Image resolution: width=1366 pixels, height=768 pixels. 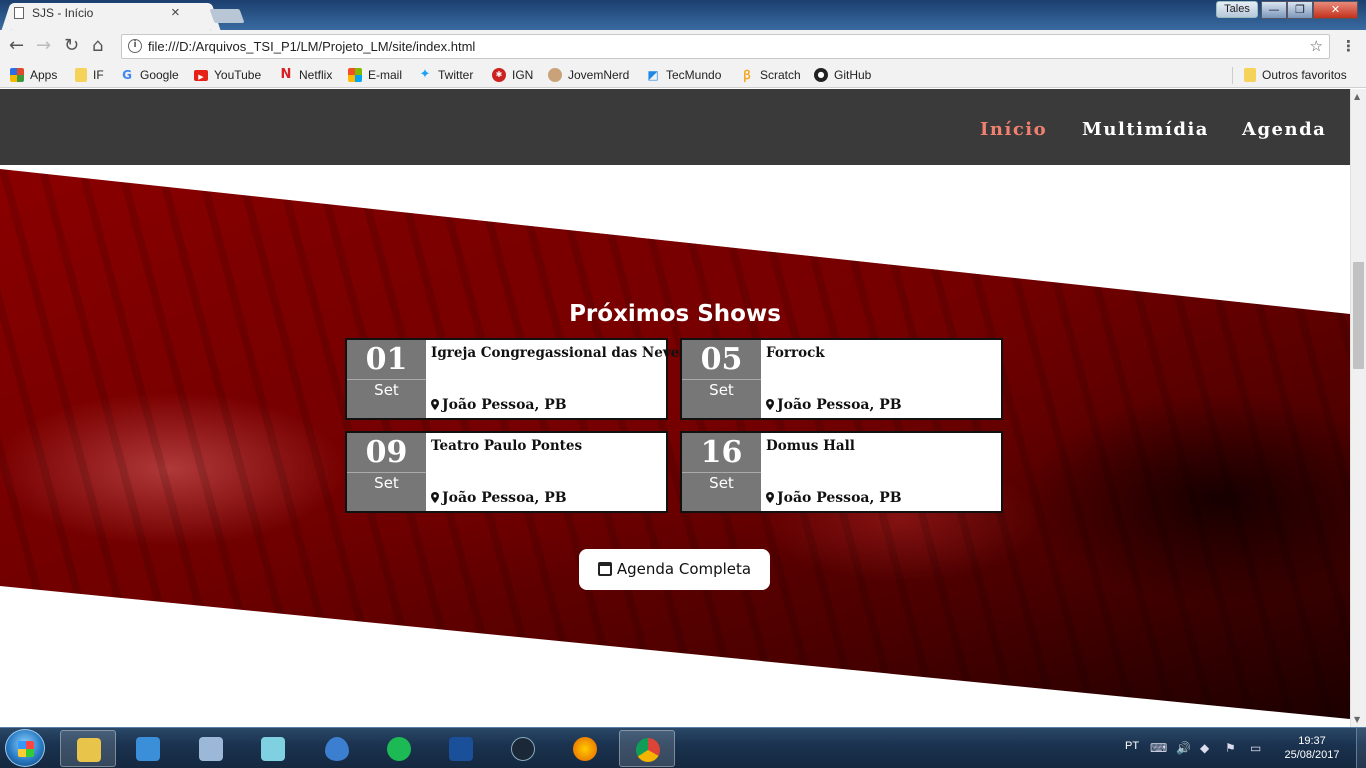 I want to click on calculator-icon, so click(x=211, y=749).